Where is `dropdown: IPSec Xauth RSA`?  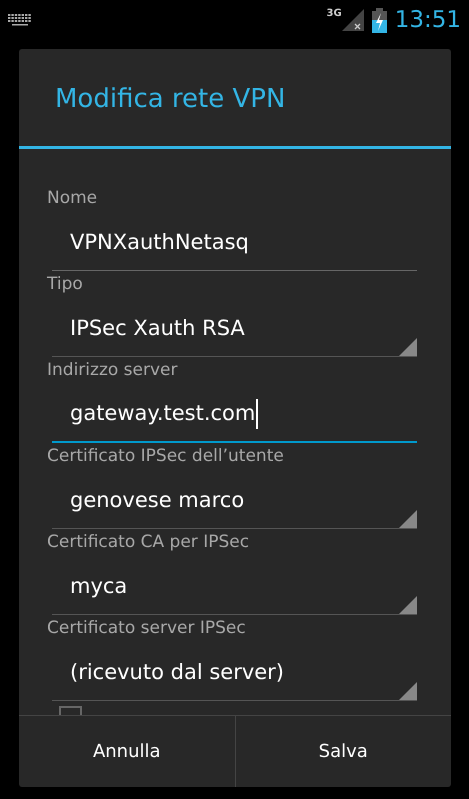 dropdown: IPSec Xauth RSA is located at coordinates (234, 327).